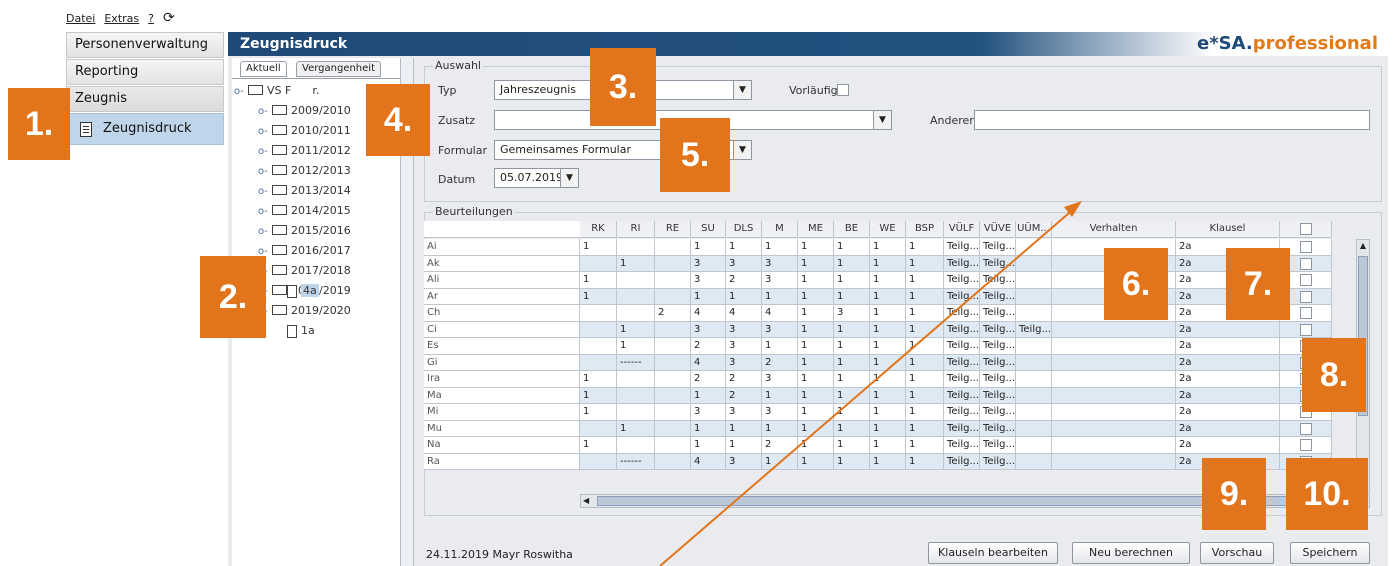  What do you see at coordinates (304, 211) in the screenshot?
I see `tree-year: ο- 2014/2015` at bounding box center [304, 211].